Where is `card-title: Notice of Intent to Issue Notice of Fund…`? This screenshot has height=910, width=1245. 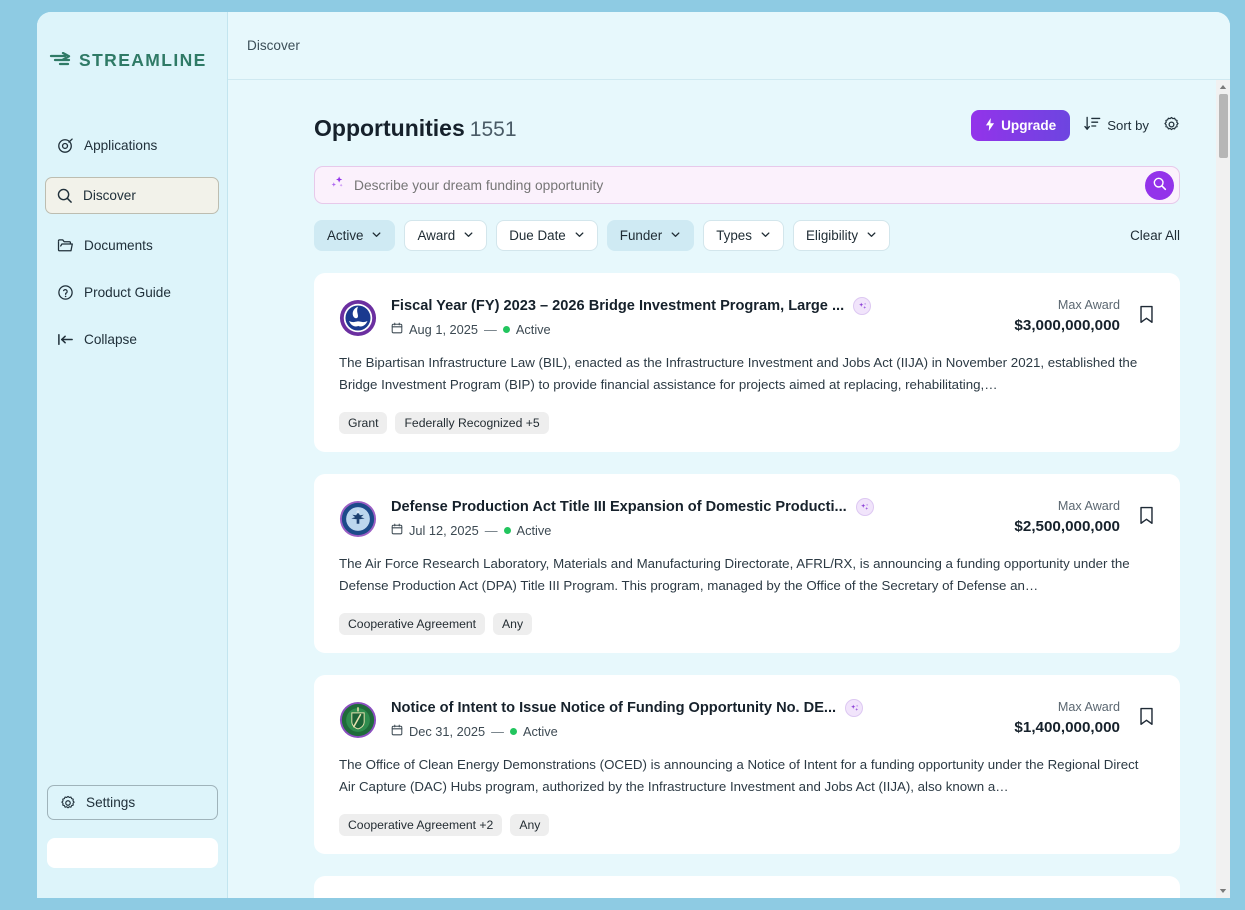
card-title: Notice of Intent to Issue Notice of Fund… is located at coordinates (613, 708).